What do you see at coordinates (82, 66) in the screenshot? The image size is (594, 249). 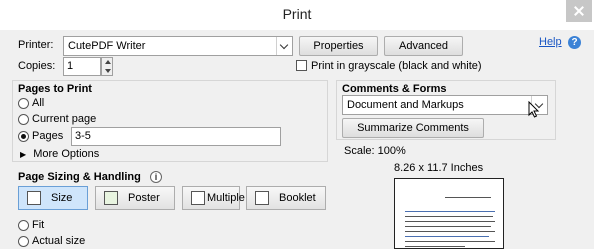 I see `copies-input: 1` at bounding box center [82, 66].